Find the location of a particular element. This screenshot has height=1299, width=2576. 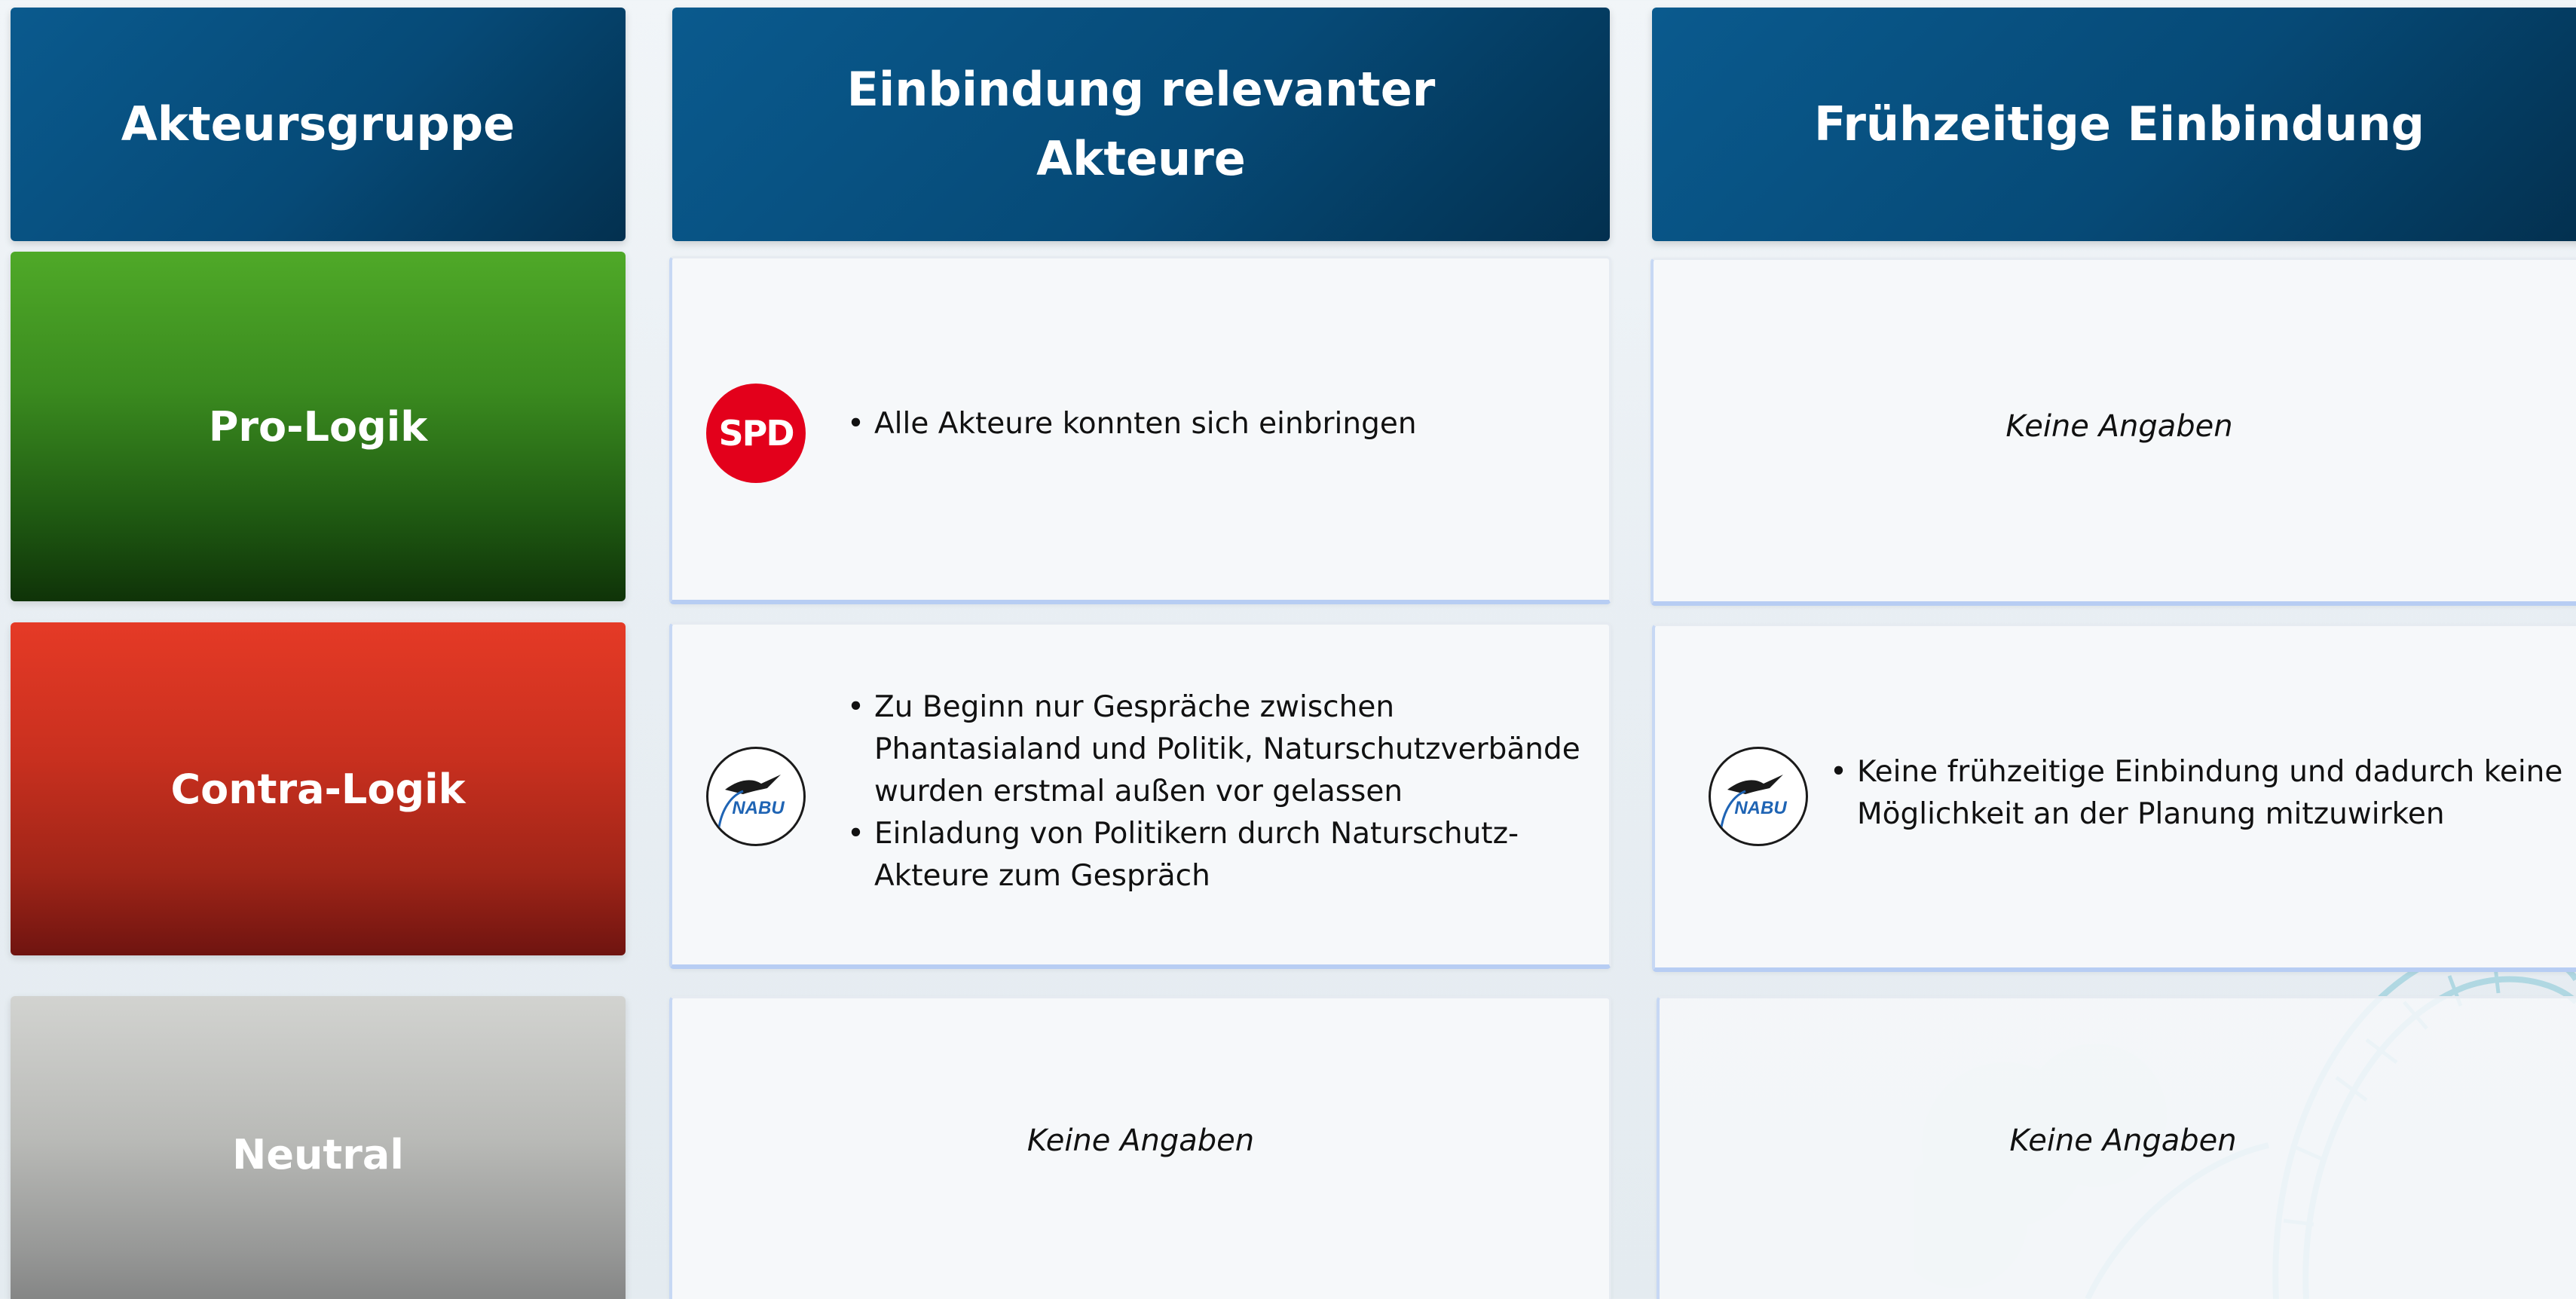

card-neutral-einbindung: Keine Angaben is located at coordinates (1140, 1148).